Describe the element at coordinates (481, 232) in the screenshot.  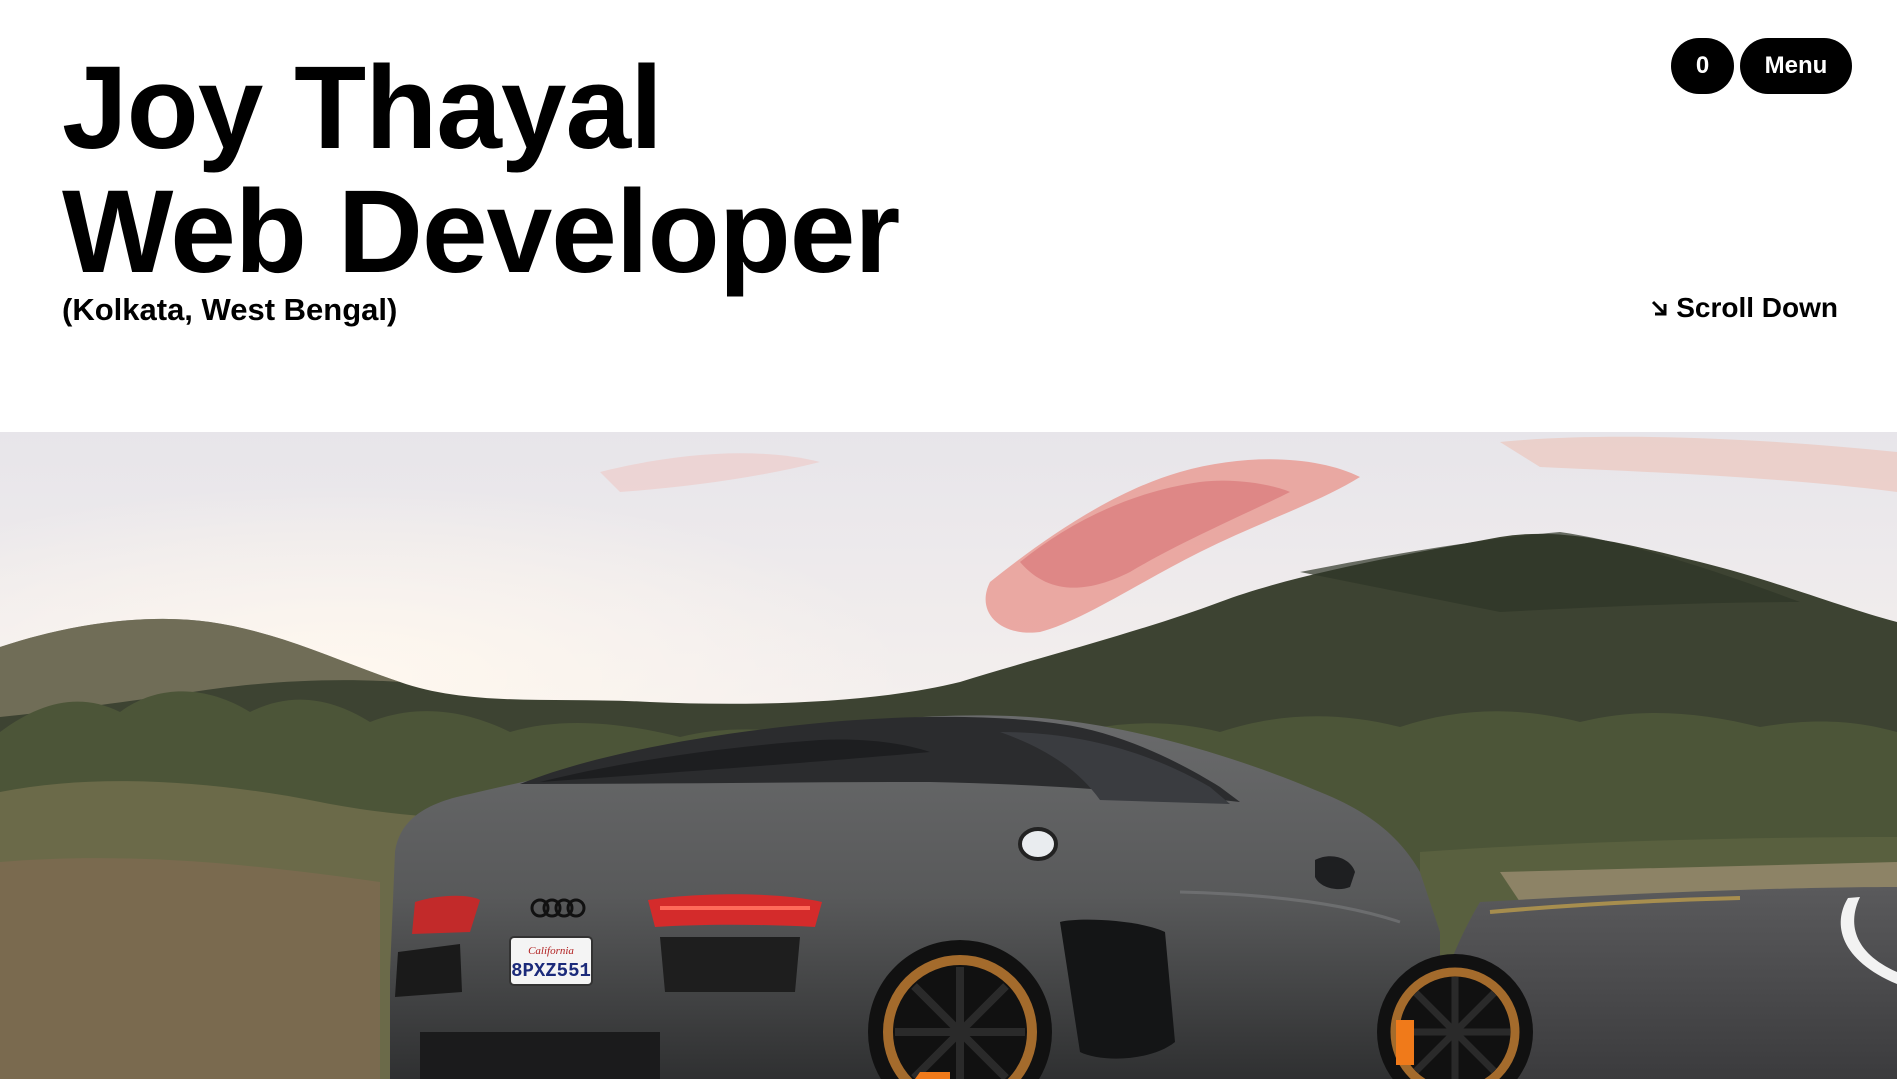
I see `developer-role: Web Developer` at that location.